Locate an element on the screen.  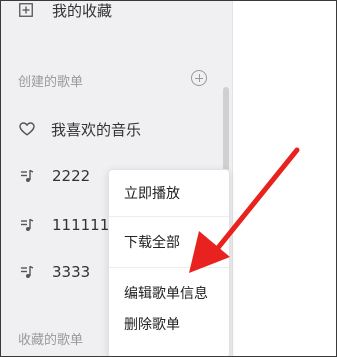
sidebar-item-label: 我喜欢的音乐 is located at coordinates (96, 129).